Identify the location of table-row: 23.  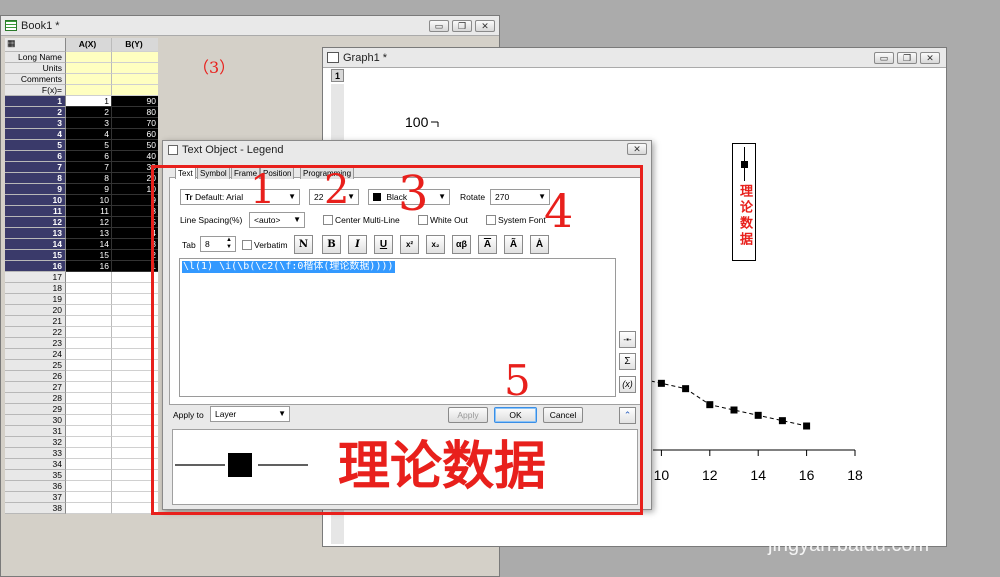
(81, 343).